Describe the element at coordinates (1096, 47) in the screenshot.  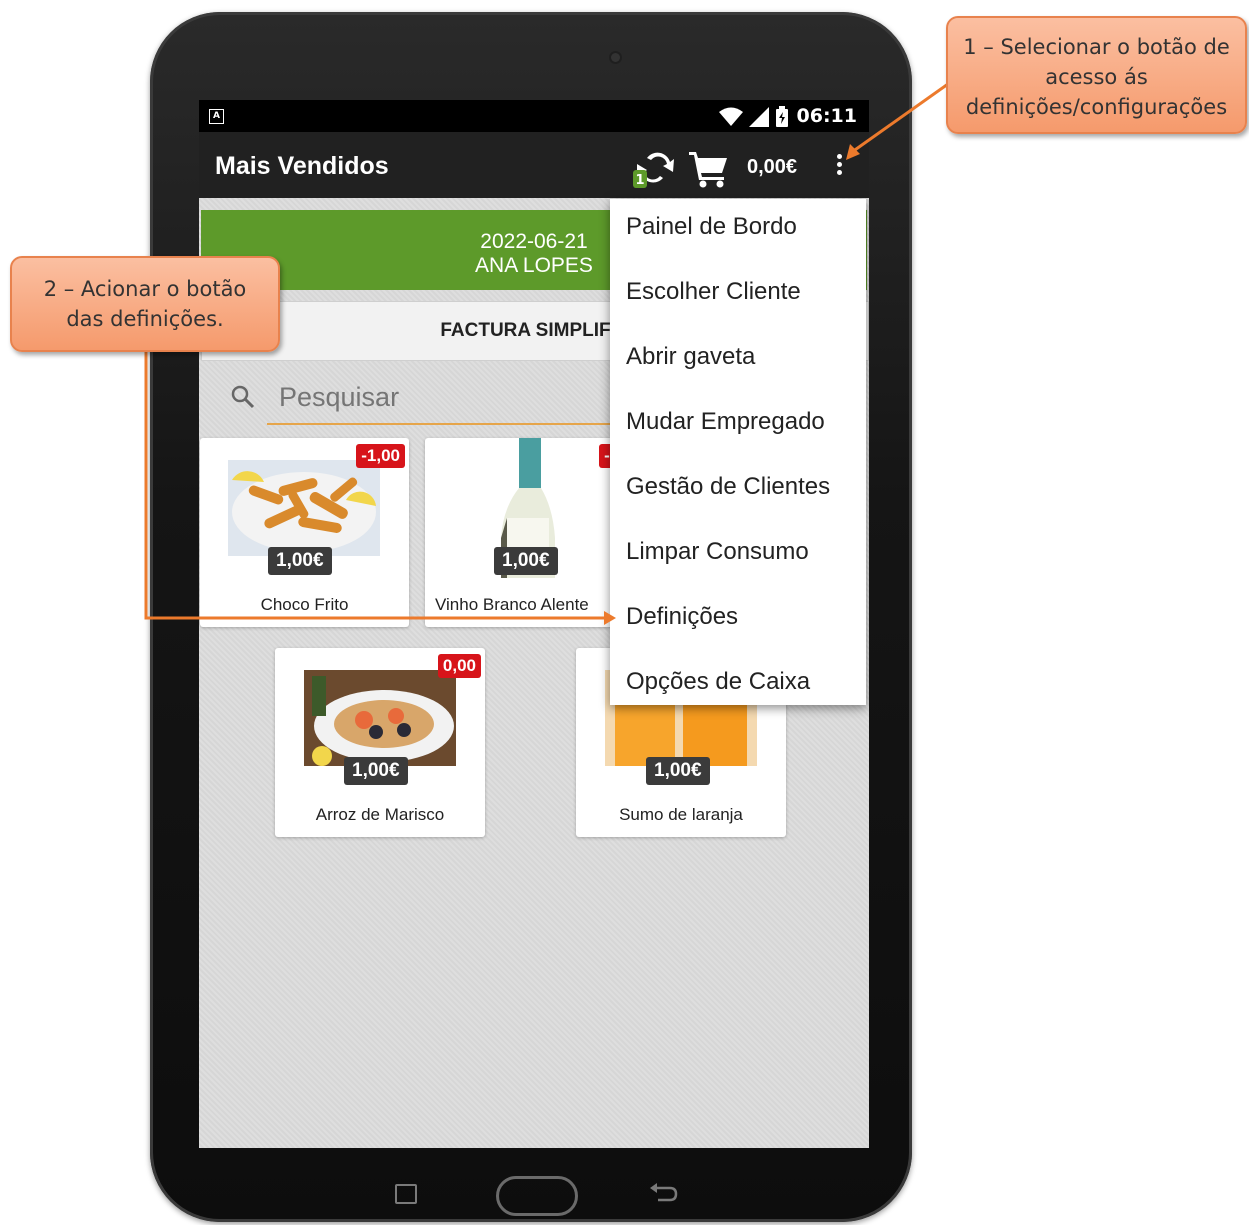
I see `callout-step-1-line1: 1 – Selecionar o botão de` at that location.